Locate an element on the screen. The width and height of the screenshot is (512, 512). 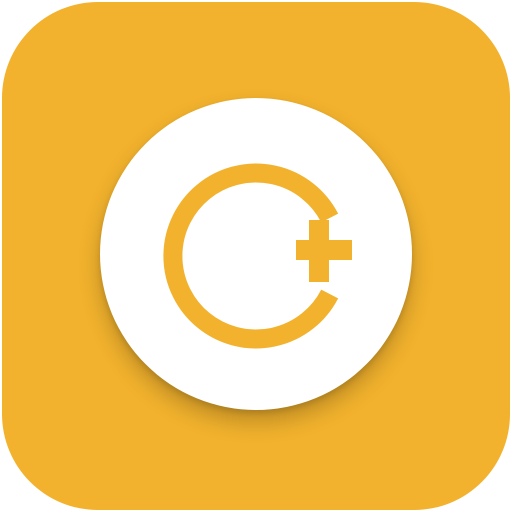
ring-with-plus-icon is located at coordinates (257, 256).